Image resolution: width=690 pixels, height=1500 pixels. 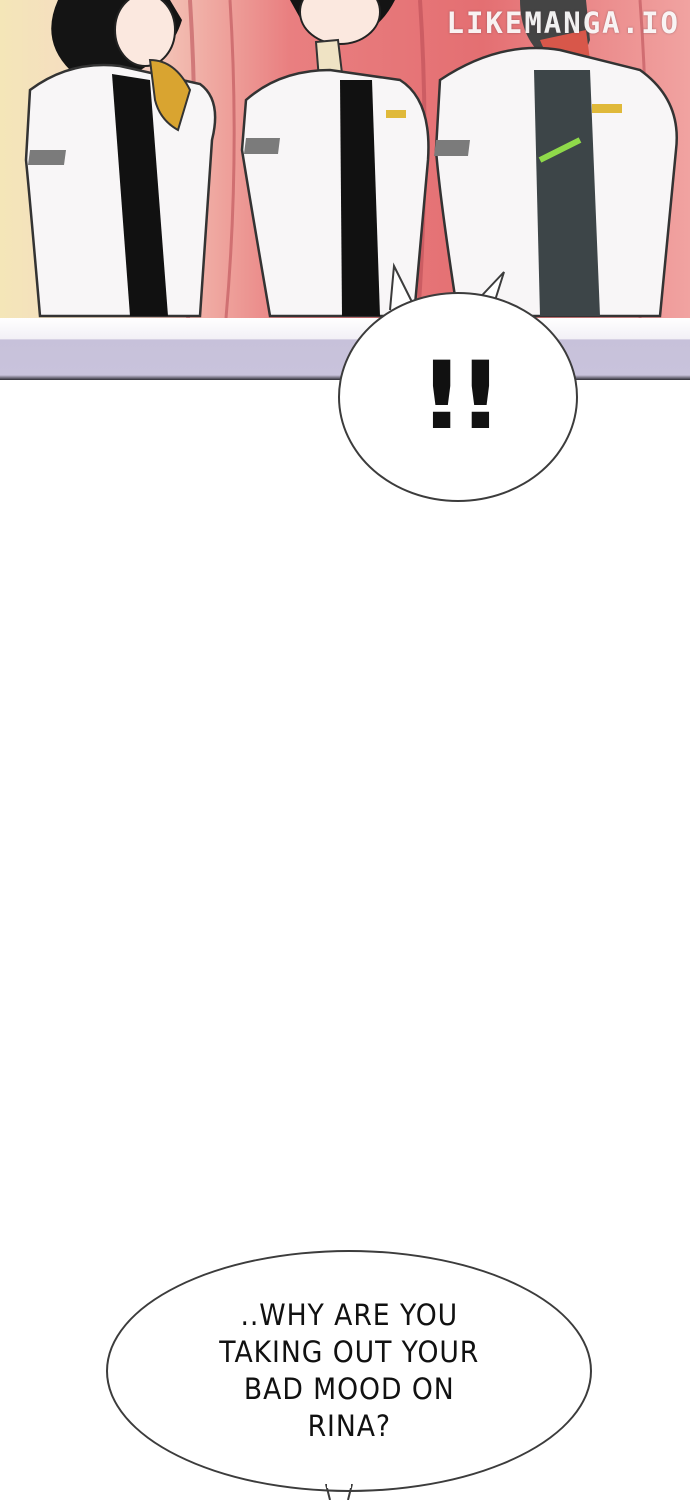 I want to click on exclamation-bubble: !!, so click(x=458, y=397).